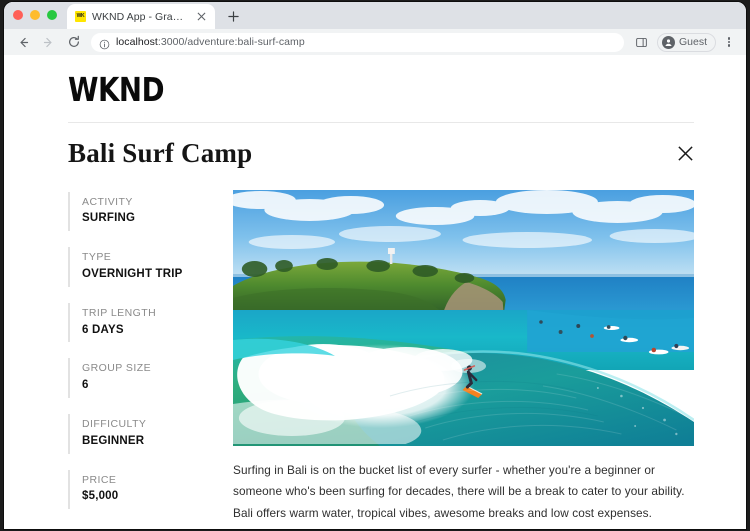  Describe the element at coordinates (145, 322) in the screenshot. I see `metadata-item-trip-length: TRIP LENGTH 6 DAYS` at that location.